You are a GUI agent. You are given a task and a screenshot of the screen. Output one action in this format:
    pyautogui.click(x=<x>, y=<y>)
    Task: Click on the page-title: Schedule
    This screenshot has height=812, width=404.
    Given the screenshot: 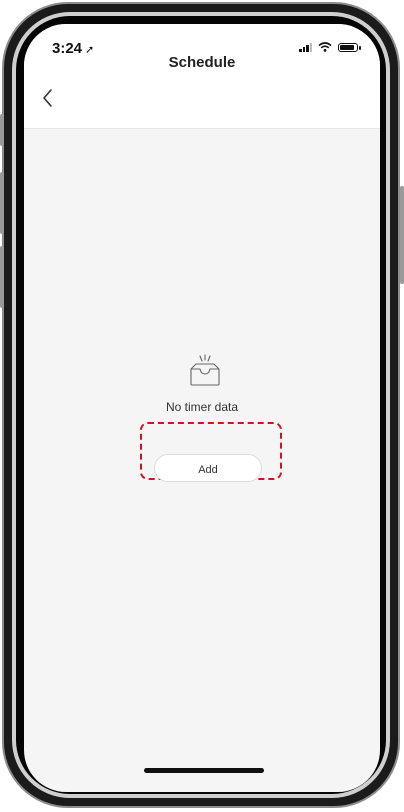 What is the action you would take?
    pyautogui.click(x=202, y=62)
    